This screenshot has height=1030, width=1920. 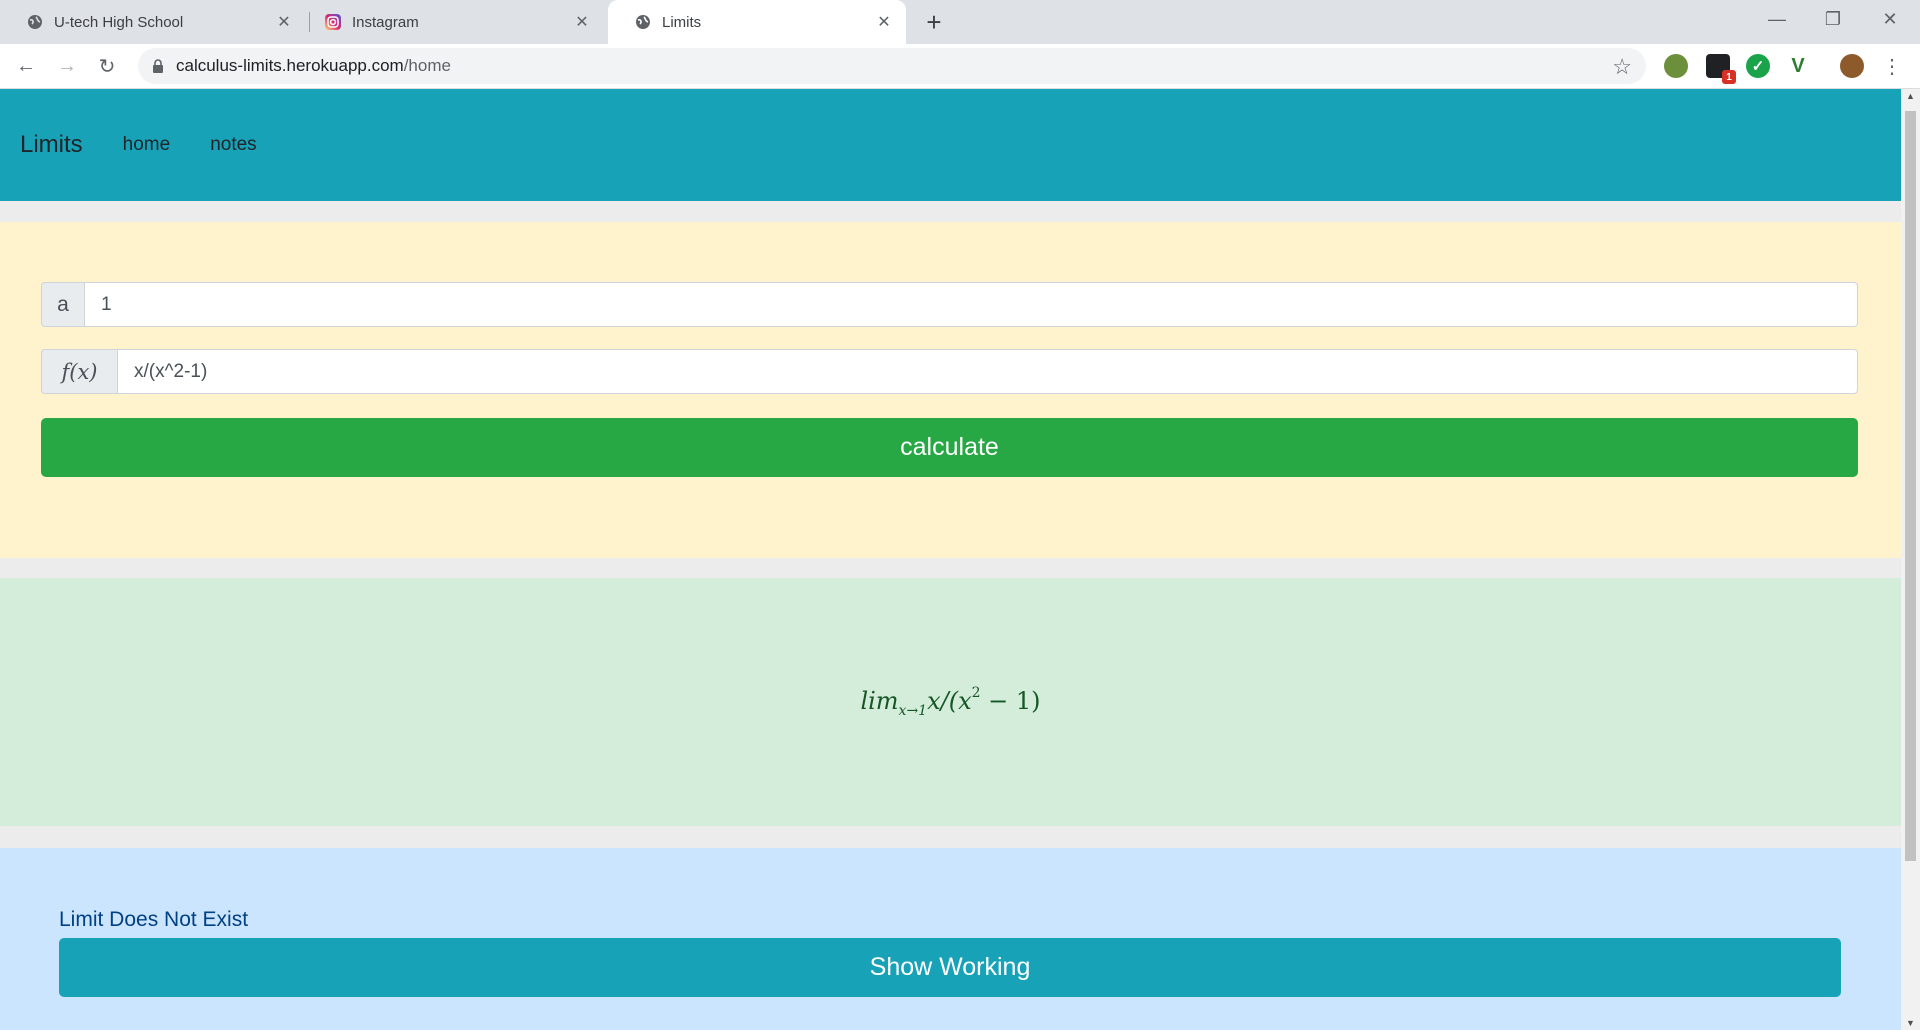 What do you see at coordinates (1910, 486) in the screenshot?
I see `scrollbar-thumb` at bounding box center [1910, 486].